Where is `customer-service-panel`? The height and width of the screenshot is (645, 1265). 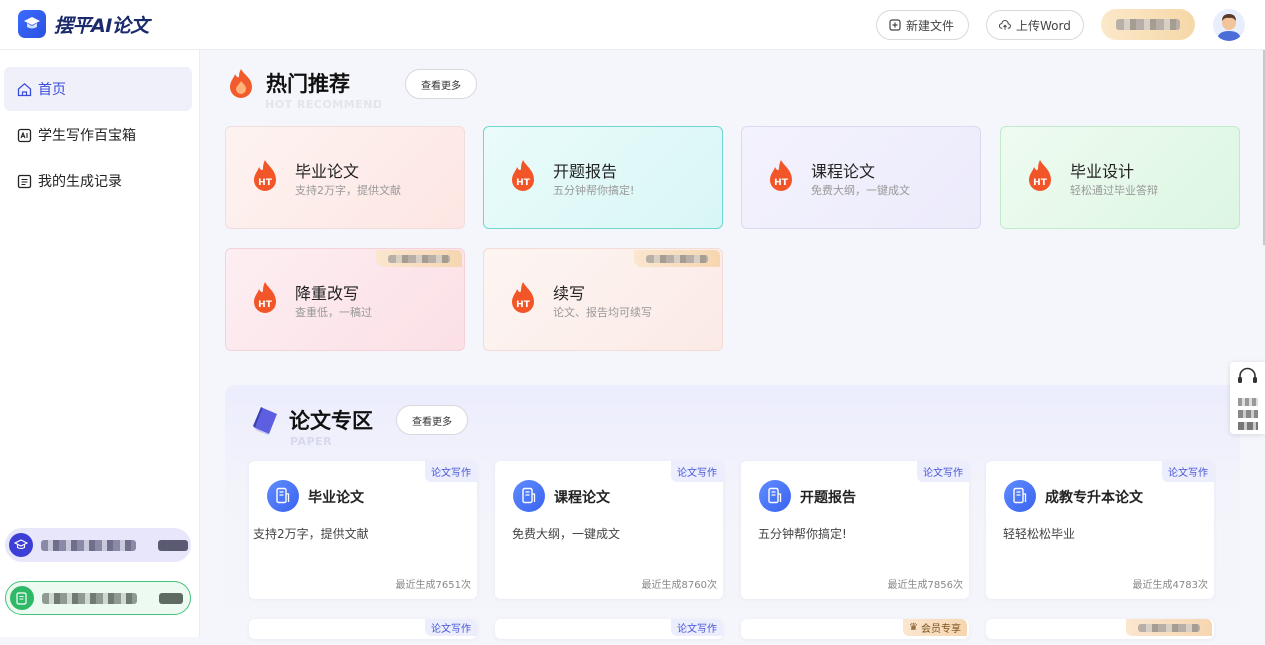 customer-service-panel is located at coordinates (1247, 398).